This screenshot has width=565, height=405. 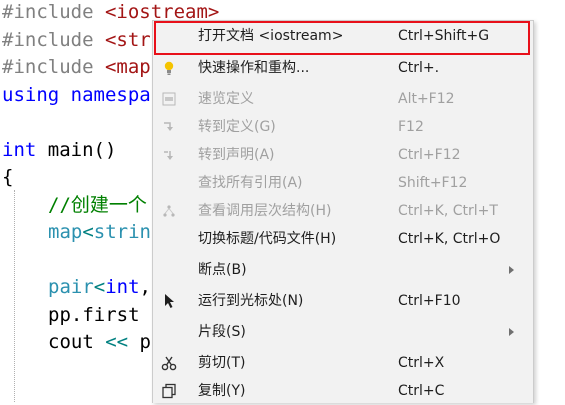 I want to click on run-to-cursor-icon, so click(x=169, y=301).